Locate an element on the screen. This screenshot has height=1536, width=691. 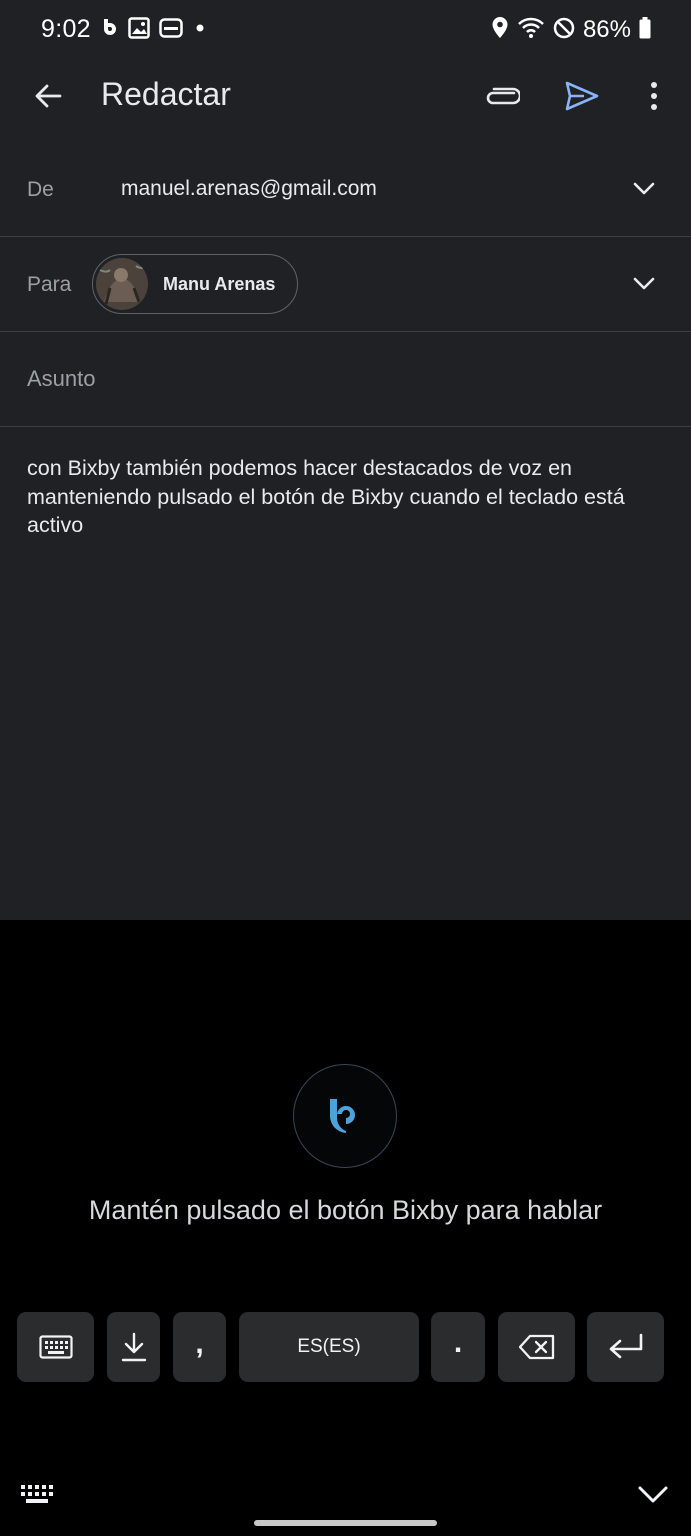
subject-input is located at coordinates (337, 379).